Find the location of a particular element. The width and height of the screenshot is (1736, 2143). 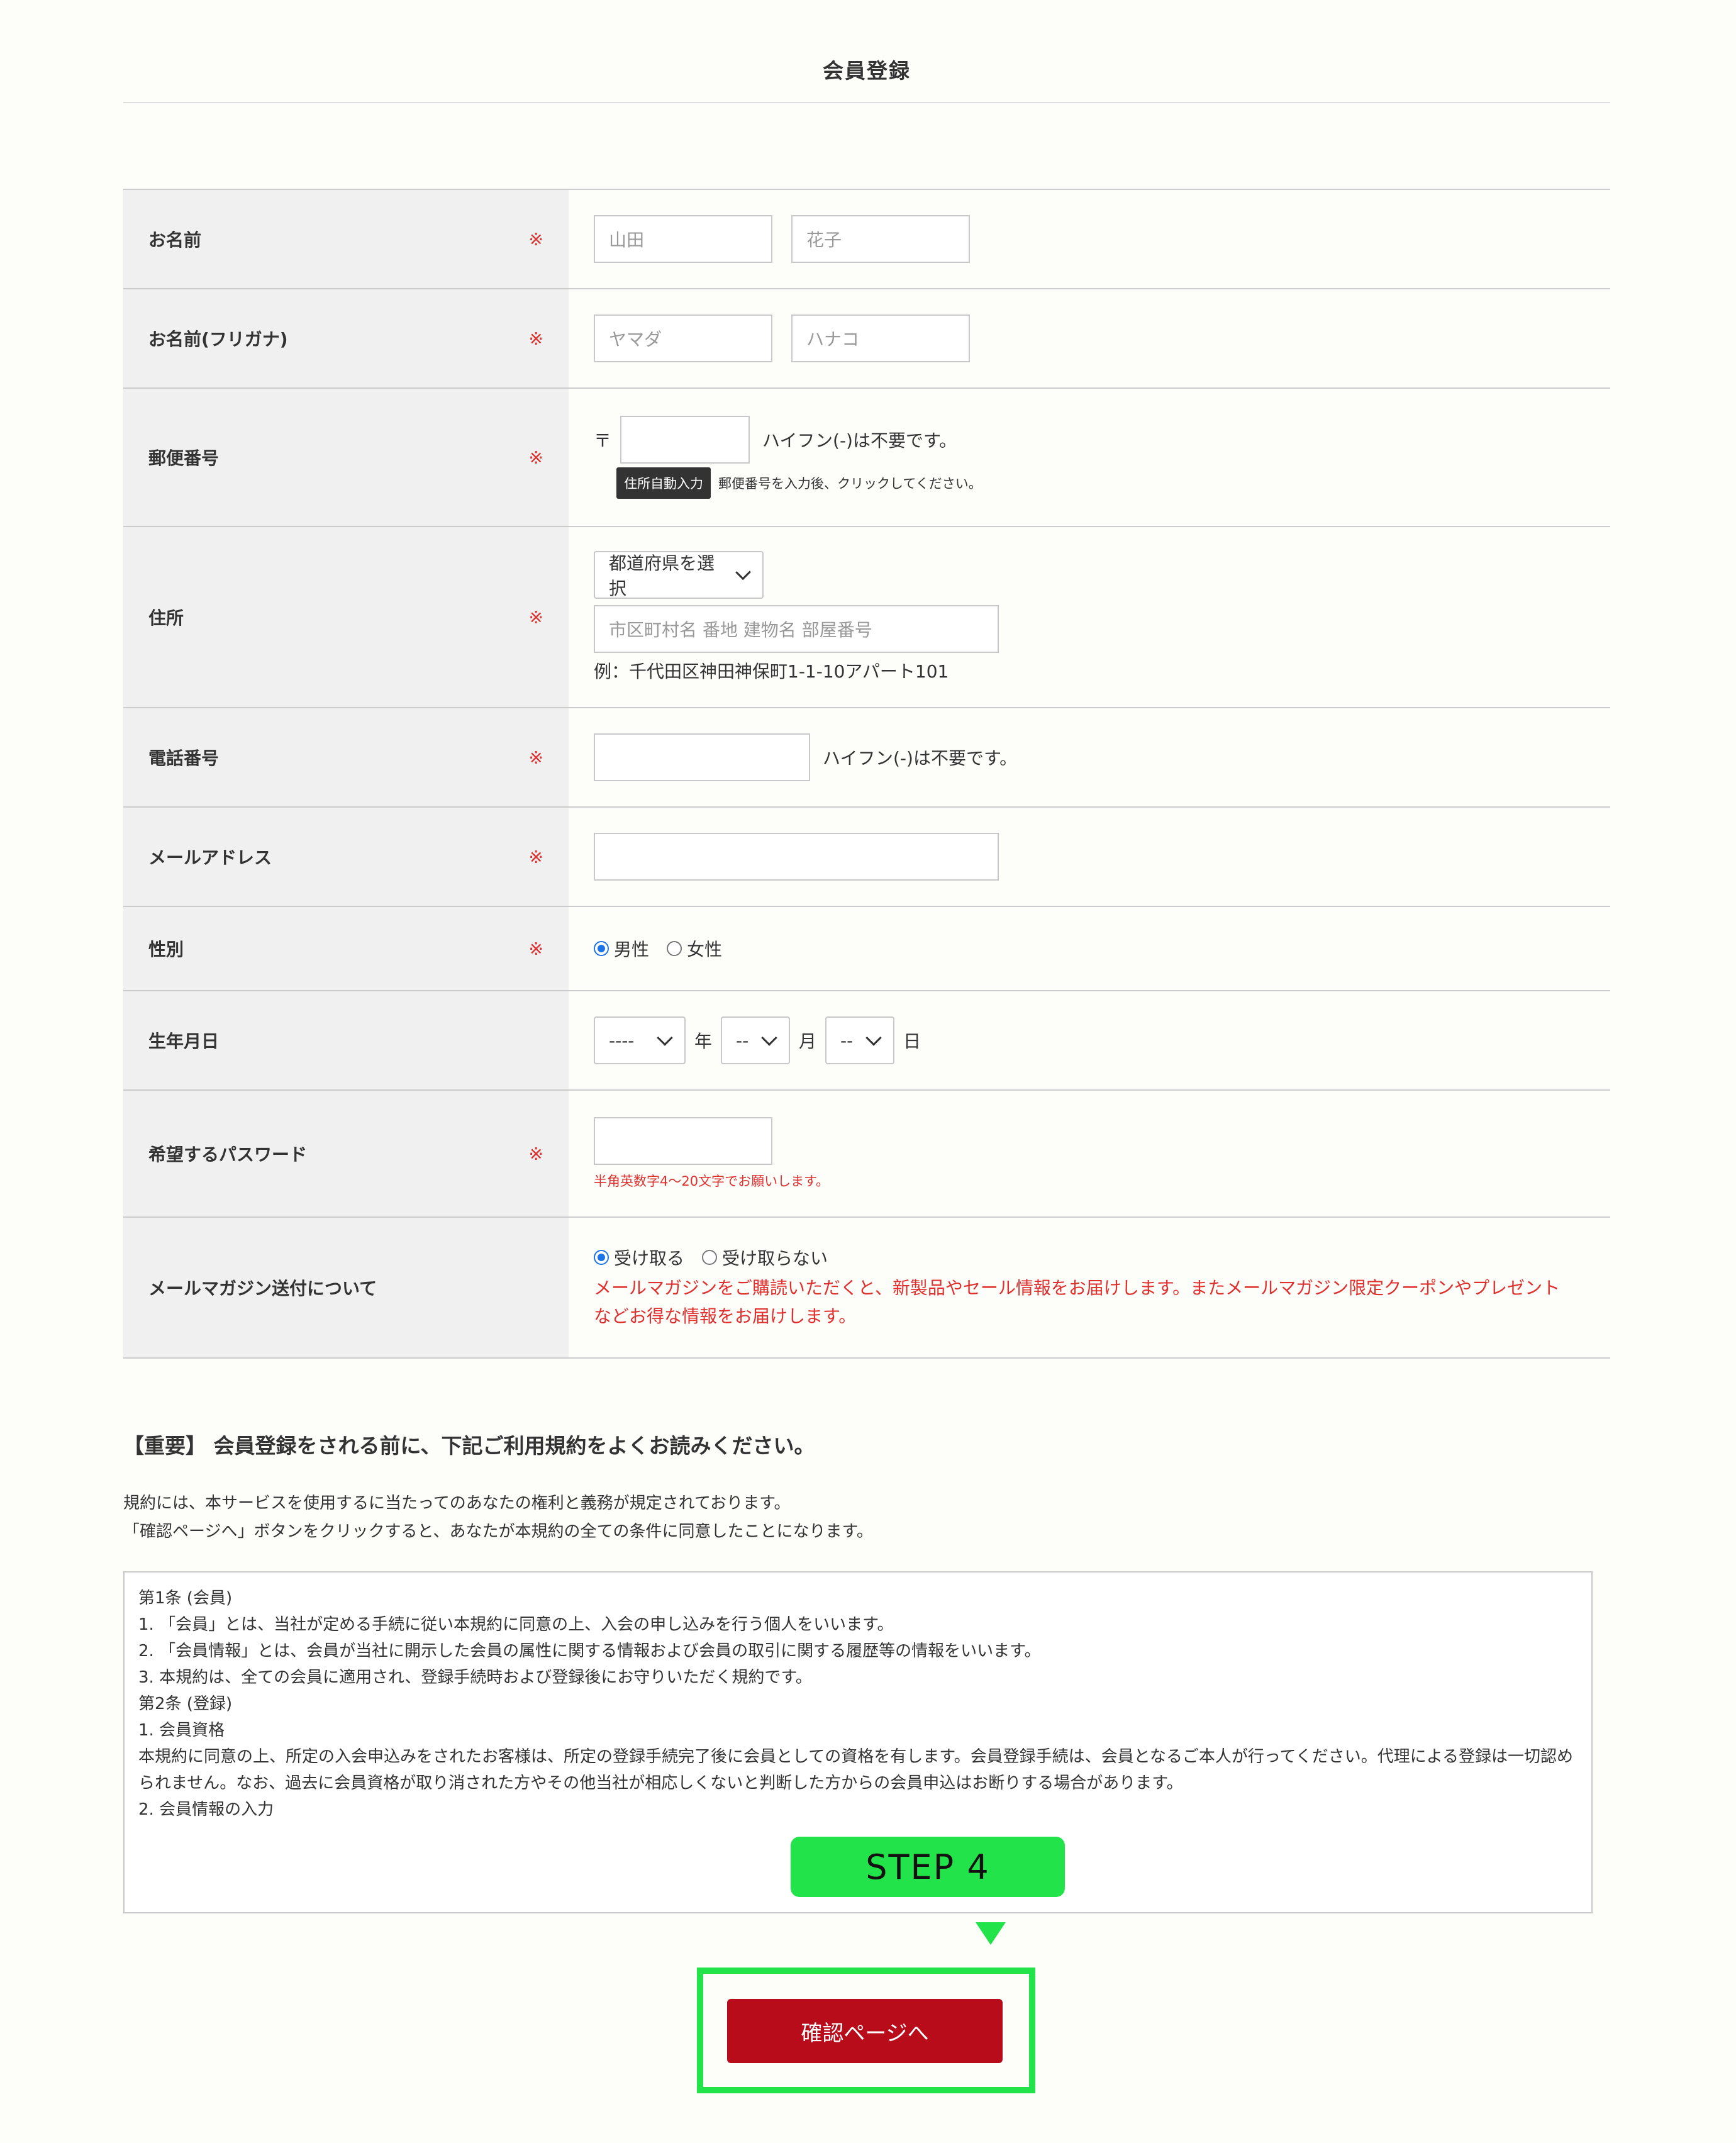

postal-hint: ハイフン(-)は不要です。 is located at coordinates (860, 441).